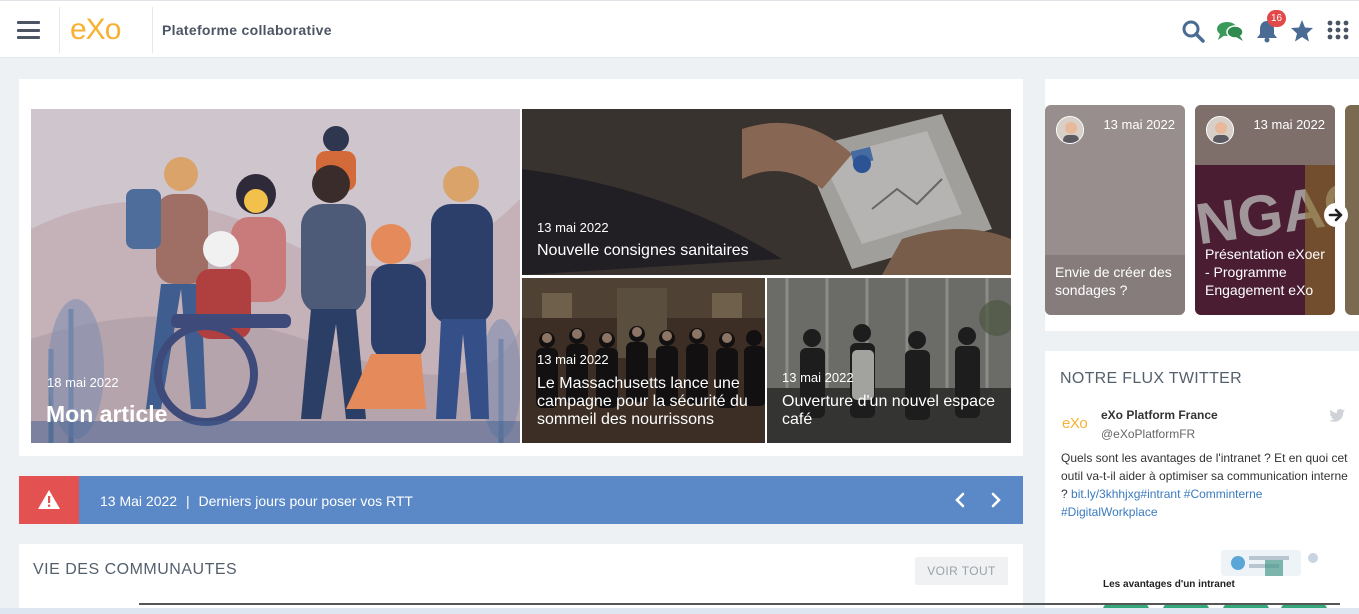 The image size is (1359, 614). What do you see at coordinates (679, 611) in the screenshot?
I see `window-bottom-strip` at bounding box center [679, 611].